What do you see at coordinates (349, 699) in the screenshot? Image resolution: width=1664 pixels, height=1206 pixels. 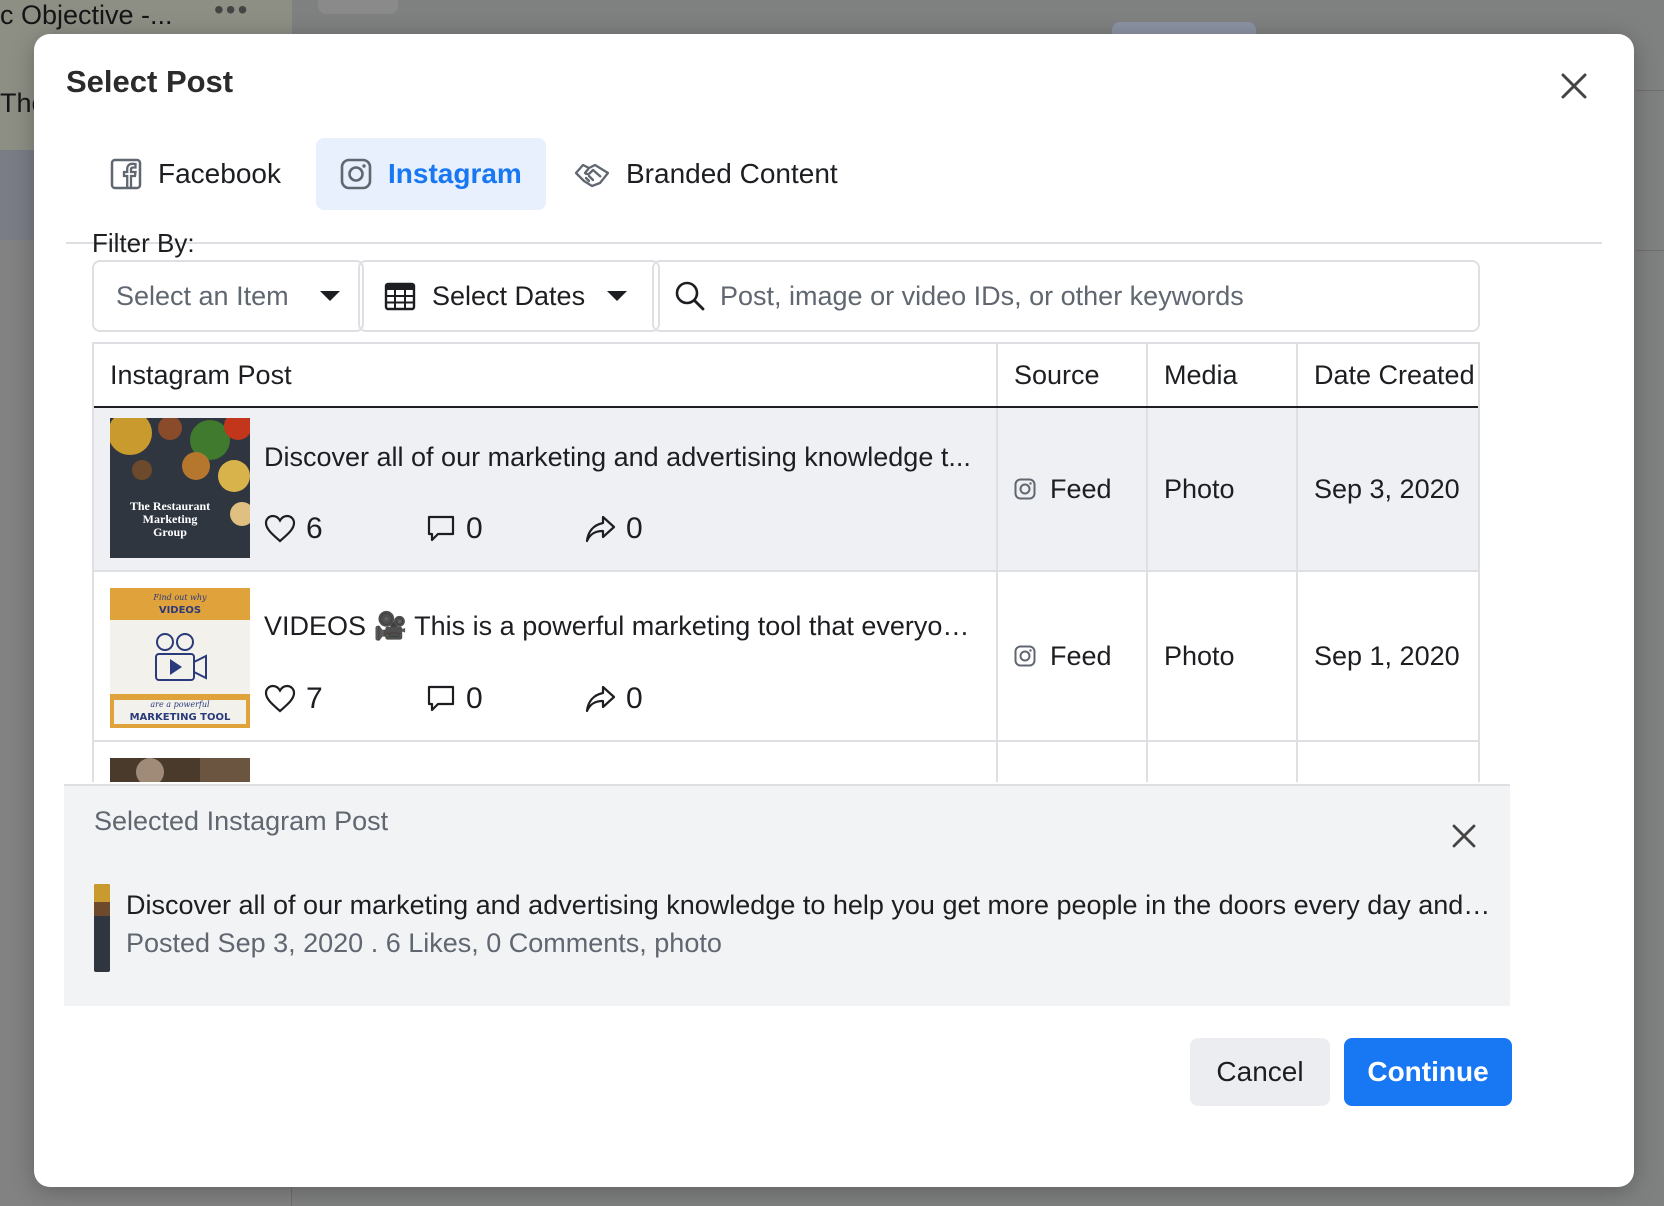 I see `likes-stat: 7` at bounding box center [349, 699].